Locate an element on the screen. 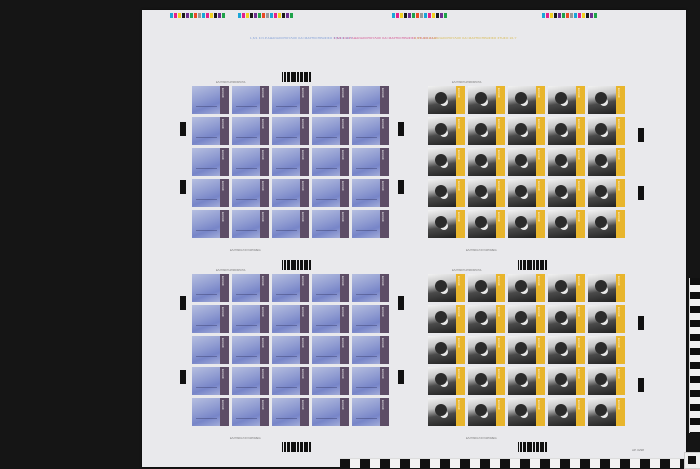 This screenshot has width=700, height=469. color-registration-bar-far-right is located at coordinates (570, 15).